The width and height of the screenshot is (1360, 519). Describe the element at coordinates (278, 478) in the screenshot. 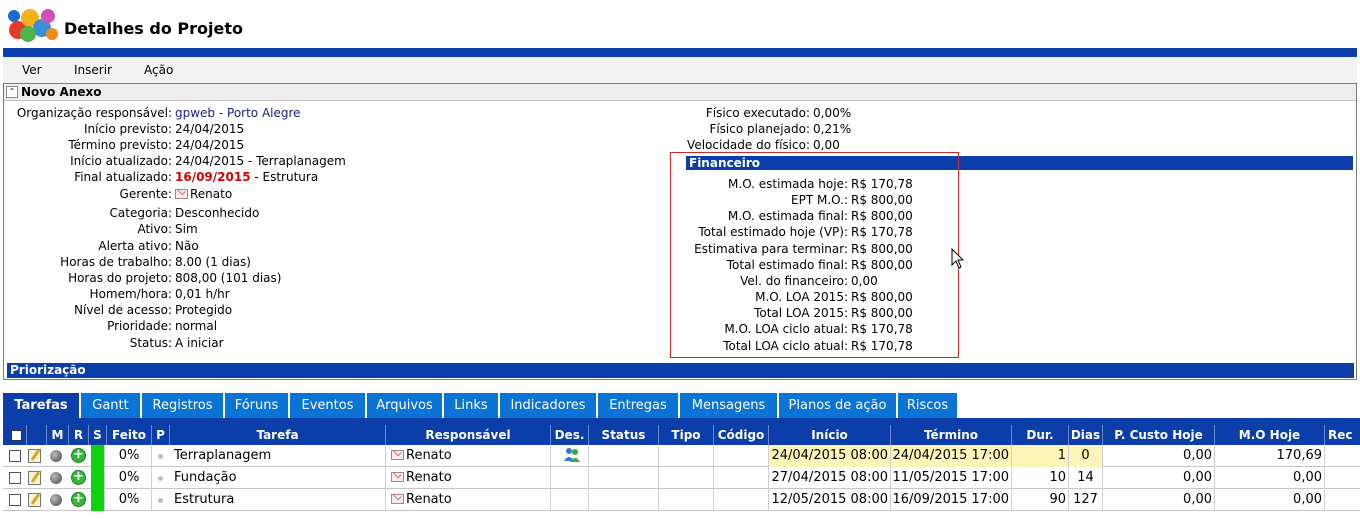

I see `task-name-link: Fundação` at that location.